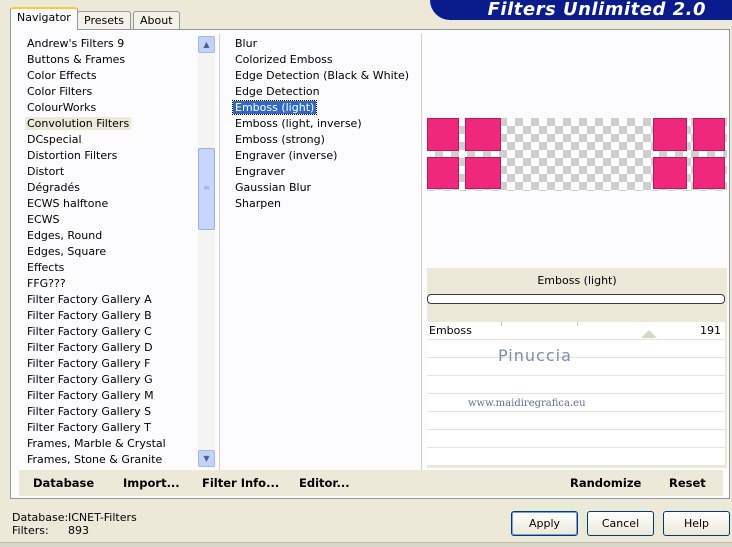  I want to click on filters-label: Filters:, so click(30, 530).